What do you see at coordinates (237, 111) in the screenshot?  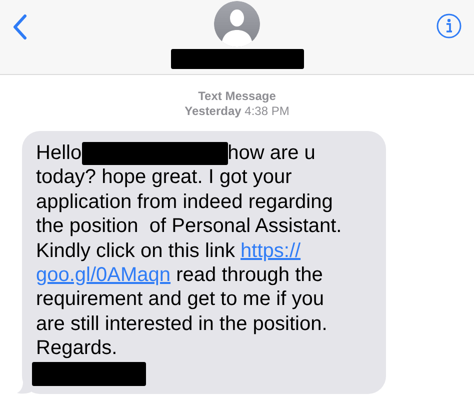 I see `timestamp: Yesterday 4:38 PM` at bounding box center [237, 111].